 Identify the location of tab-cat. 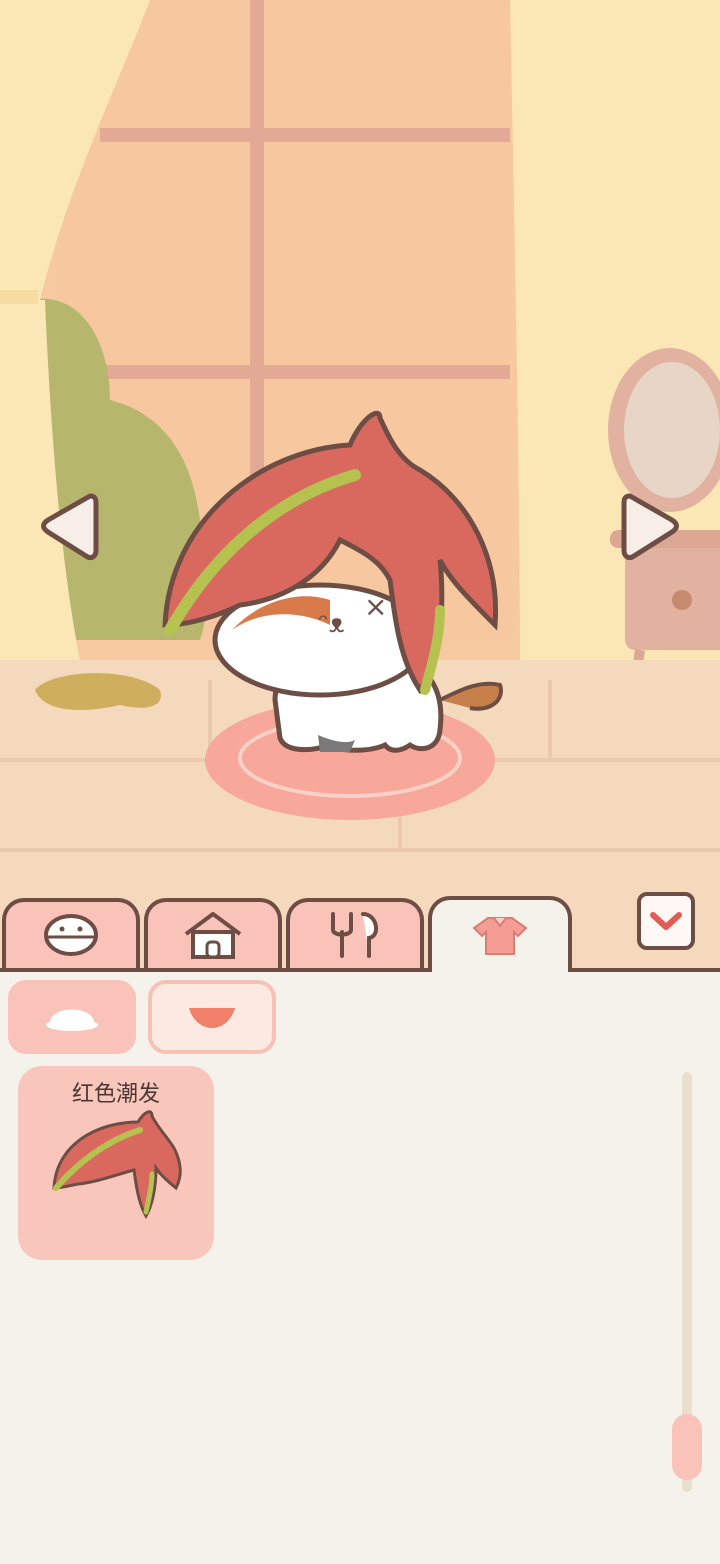
(71, 933).